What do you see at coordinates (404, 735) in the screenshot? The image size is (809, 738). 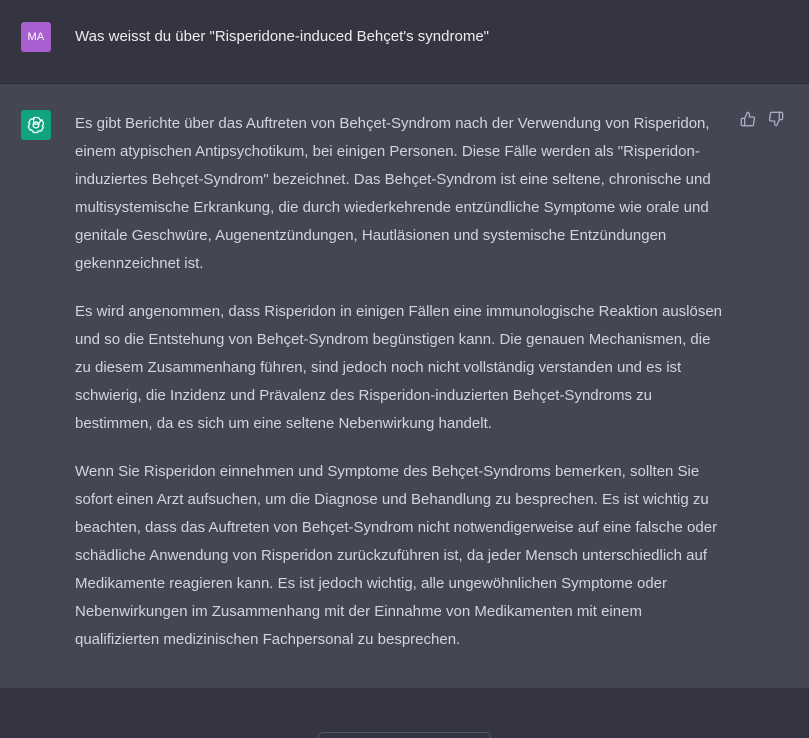 I see `regenerate-button` at bounding box center [404, 735].